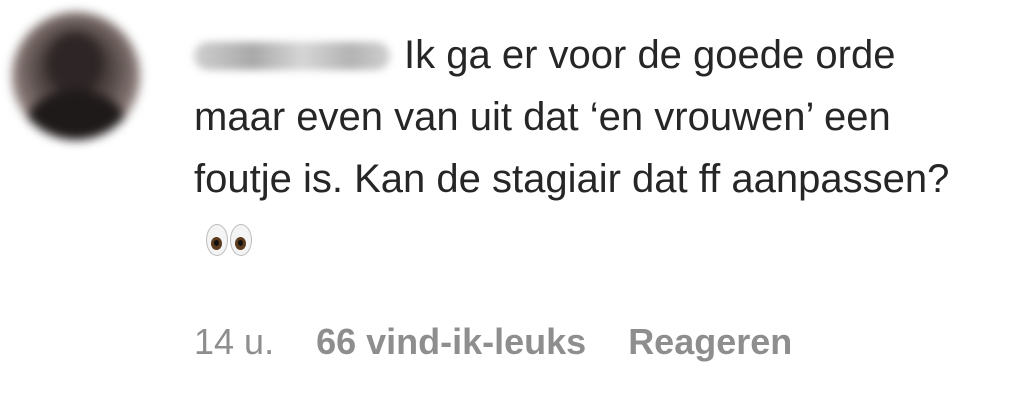 The image size is (1022, 404). What do you see at coordinates (76, 115) in the screenshot?
I see `avatar-shoulders` at bounding box center [76, 115].